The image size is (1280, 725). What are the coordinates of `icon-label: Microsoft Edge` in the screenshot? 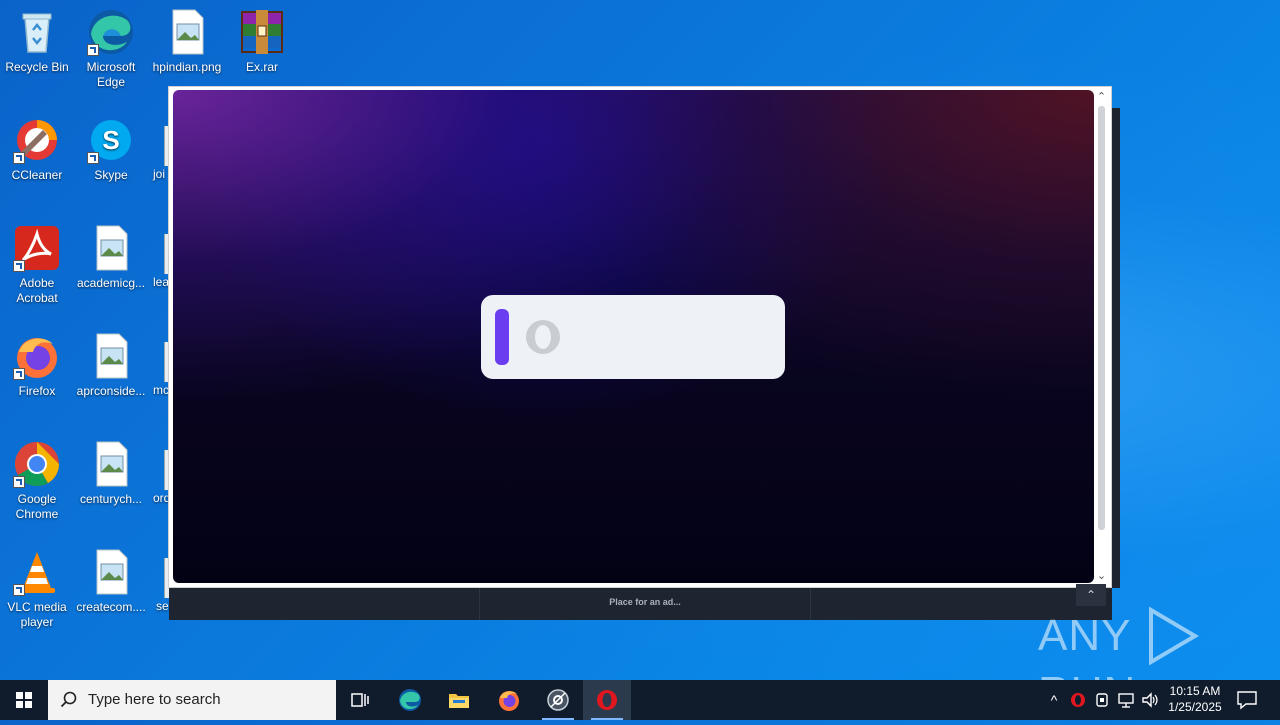 It's located at (111, 74).